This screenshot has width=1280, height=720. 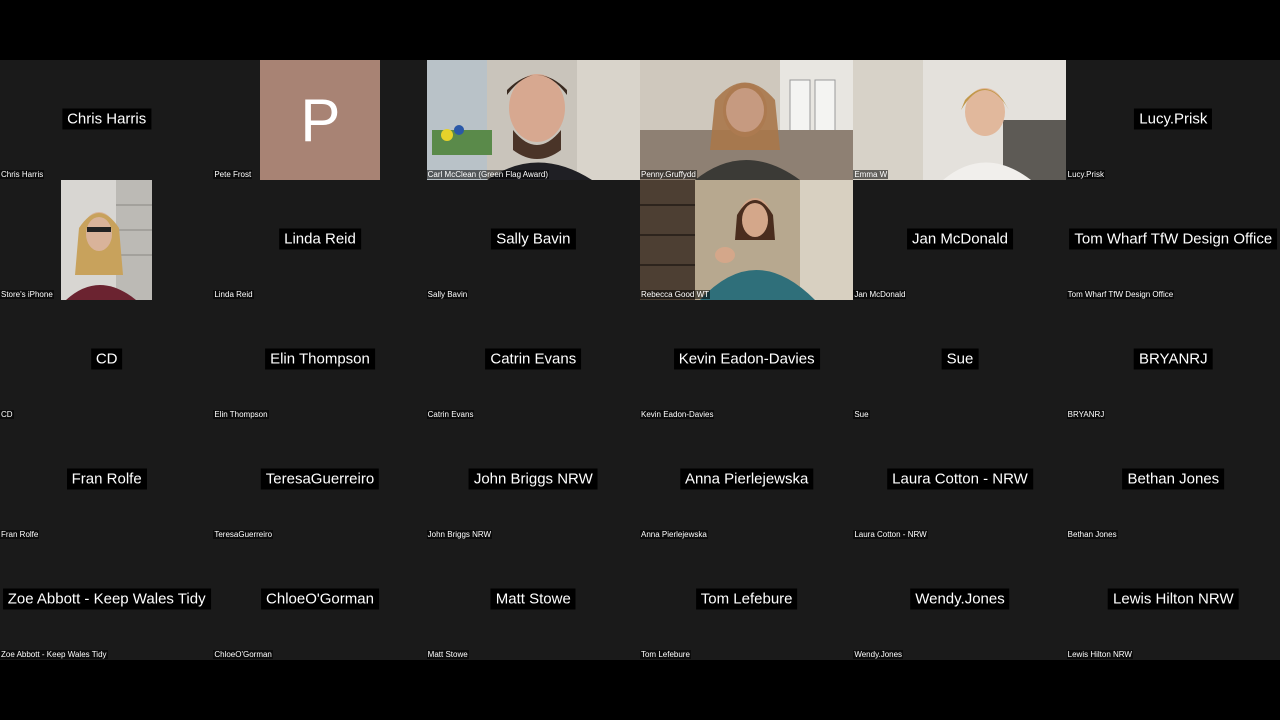 I want to click on participant-name-label: Sue, so click(x=861, y=414).